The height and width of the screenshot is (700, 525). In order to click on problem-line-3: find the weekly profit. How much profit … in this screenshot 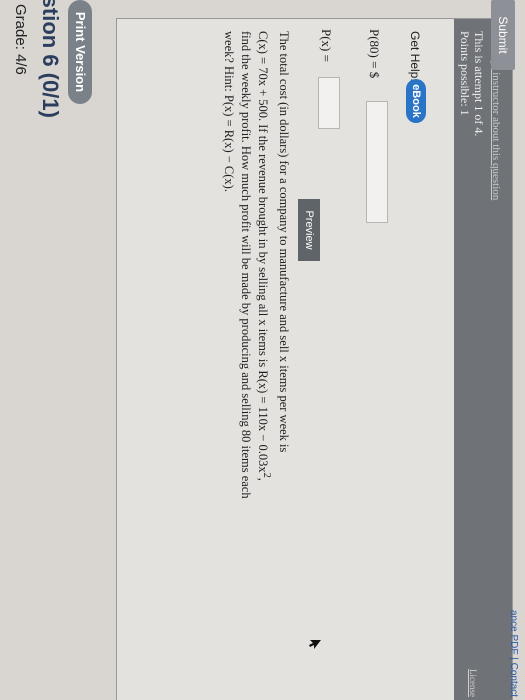, I will do `click(245, 265)`.